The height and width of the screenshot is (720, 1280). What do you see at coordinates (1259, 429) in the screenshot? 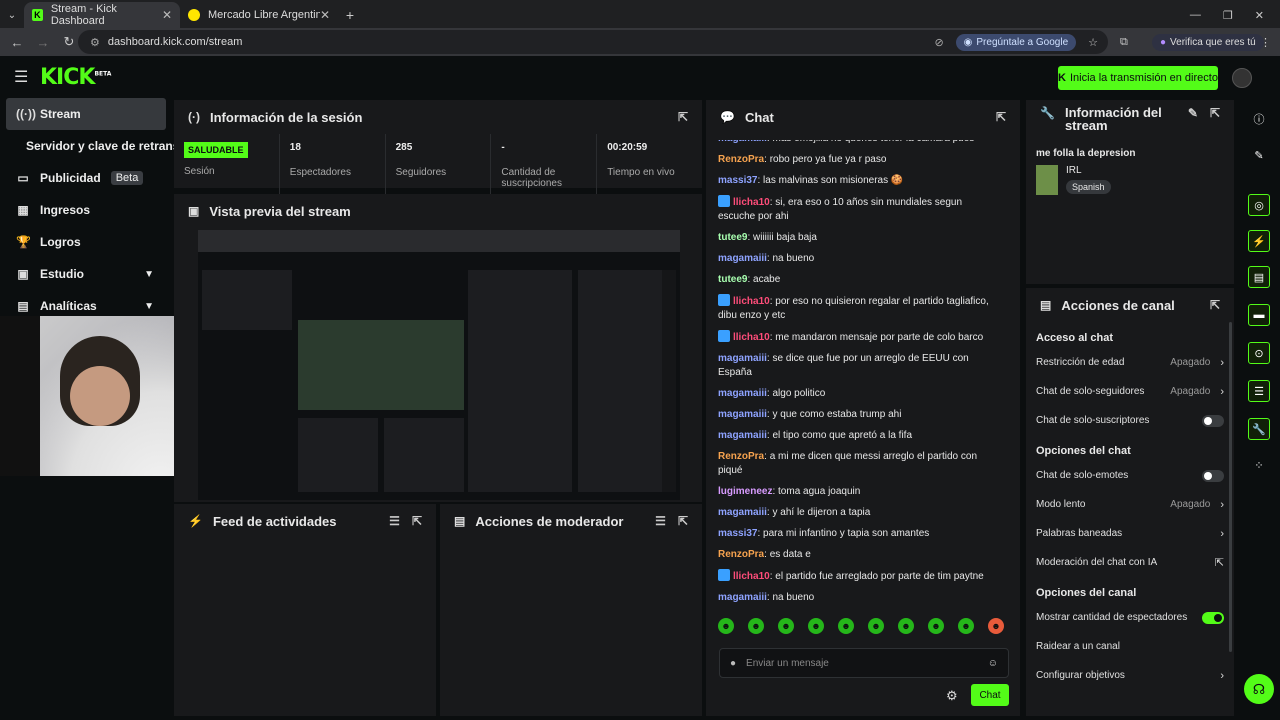
I see `wrench-icon: 🔧` at bounding box center [1259, 429].